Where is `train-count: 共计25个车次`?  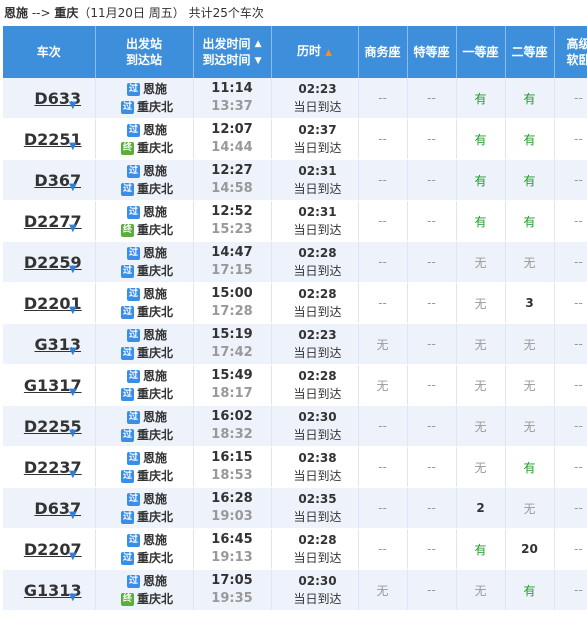
train-count: 共计25个车次 is located at coordinates (226, 13).